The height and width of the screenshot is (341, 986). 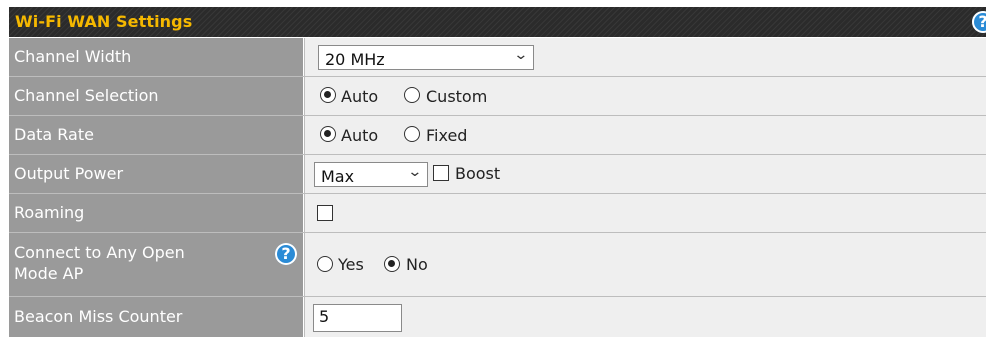 I want to click on row-channel-selection: Channel Selection Auto Custom, so click(x=497, y=96).